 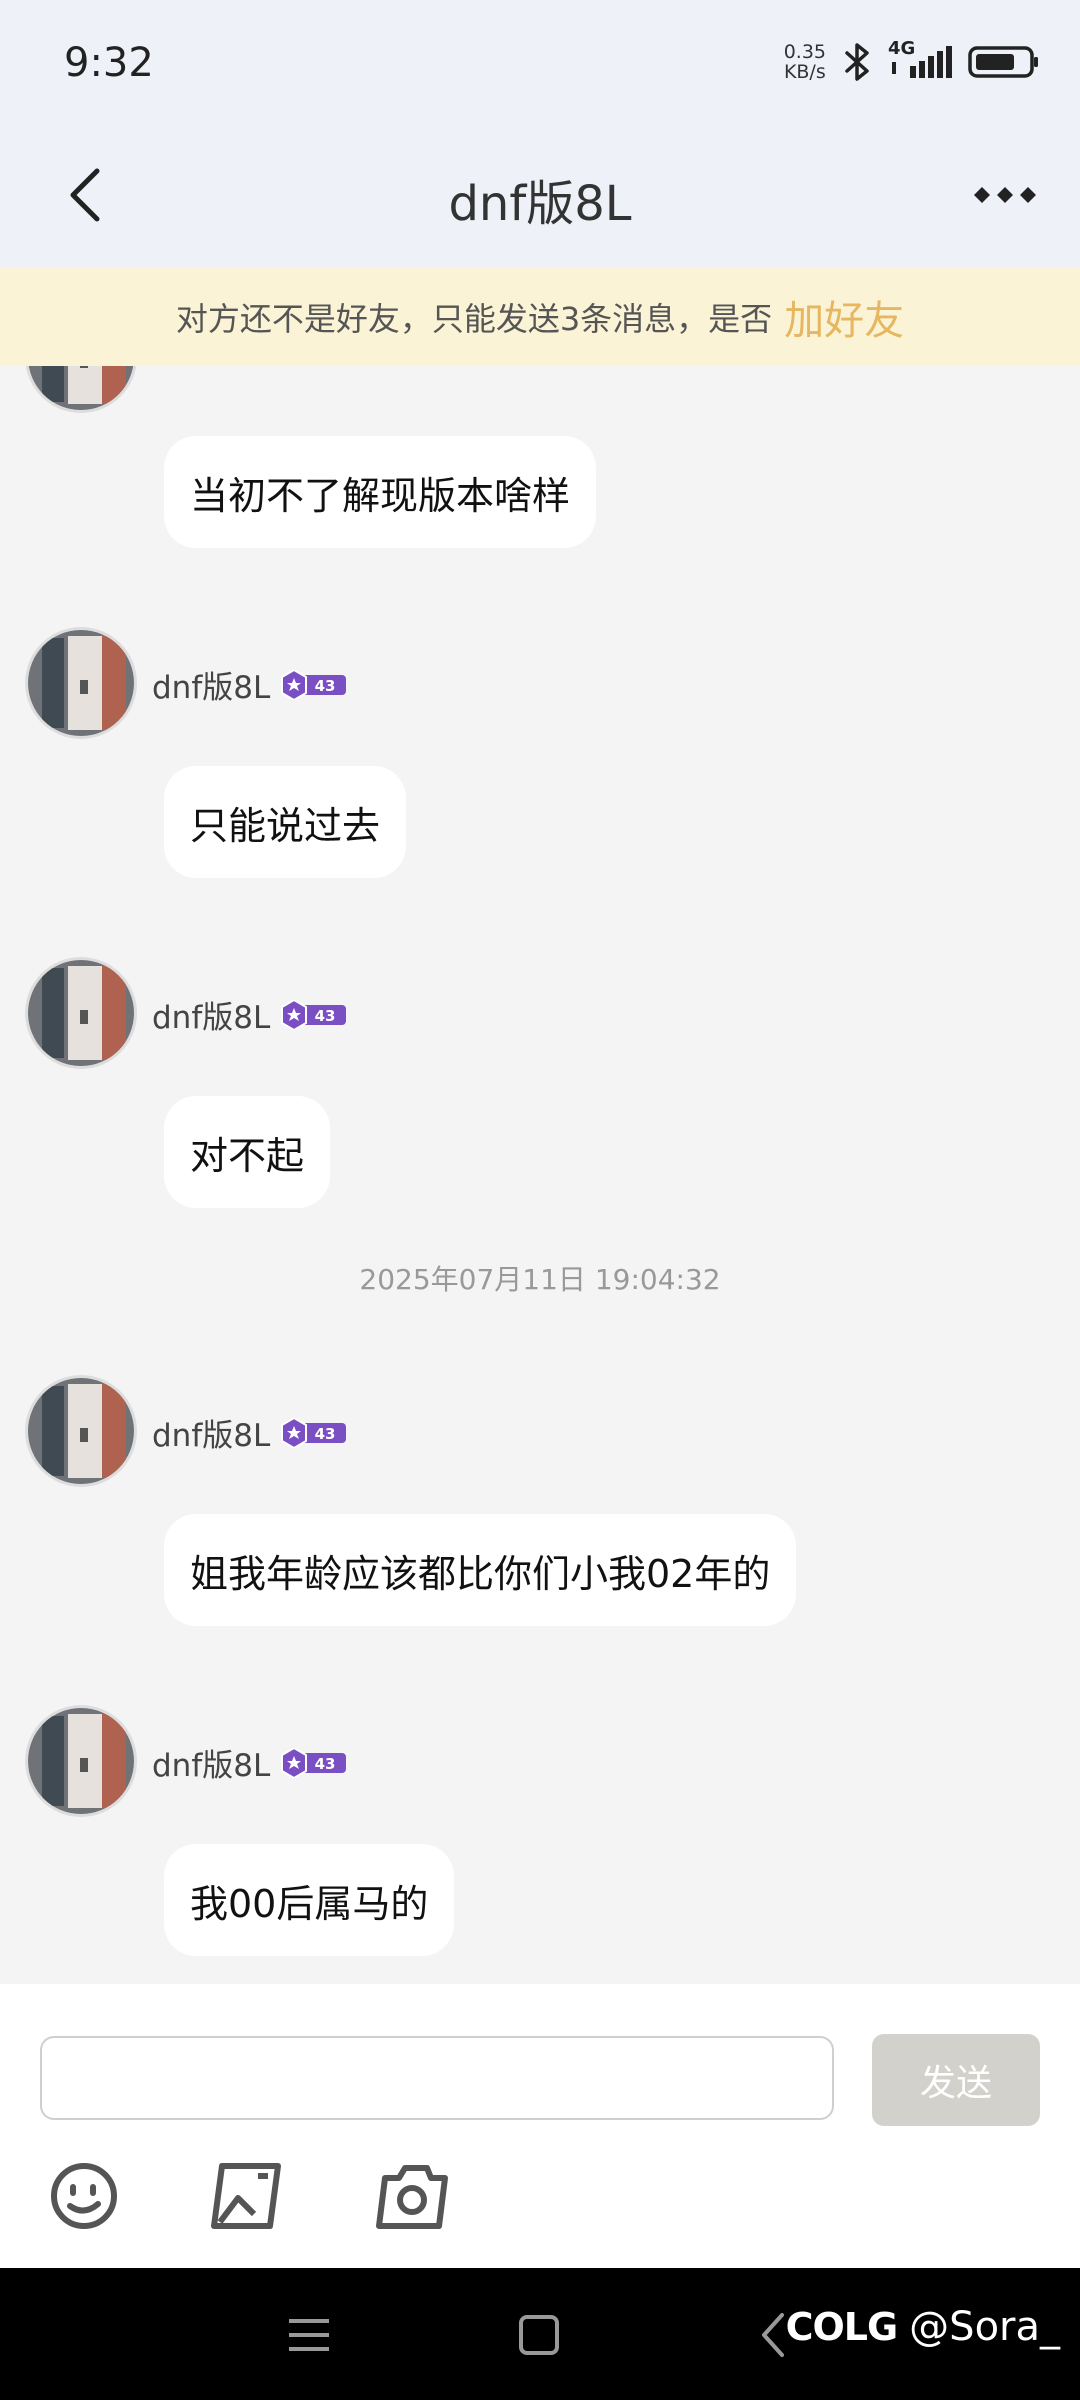 What do you see at coordinates (437, 2078) in the screenshot?
I see `message-input` at bounding box center [437, 2078].